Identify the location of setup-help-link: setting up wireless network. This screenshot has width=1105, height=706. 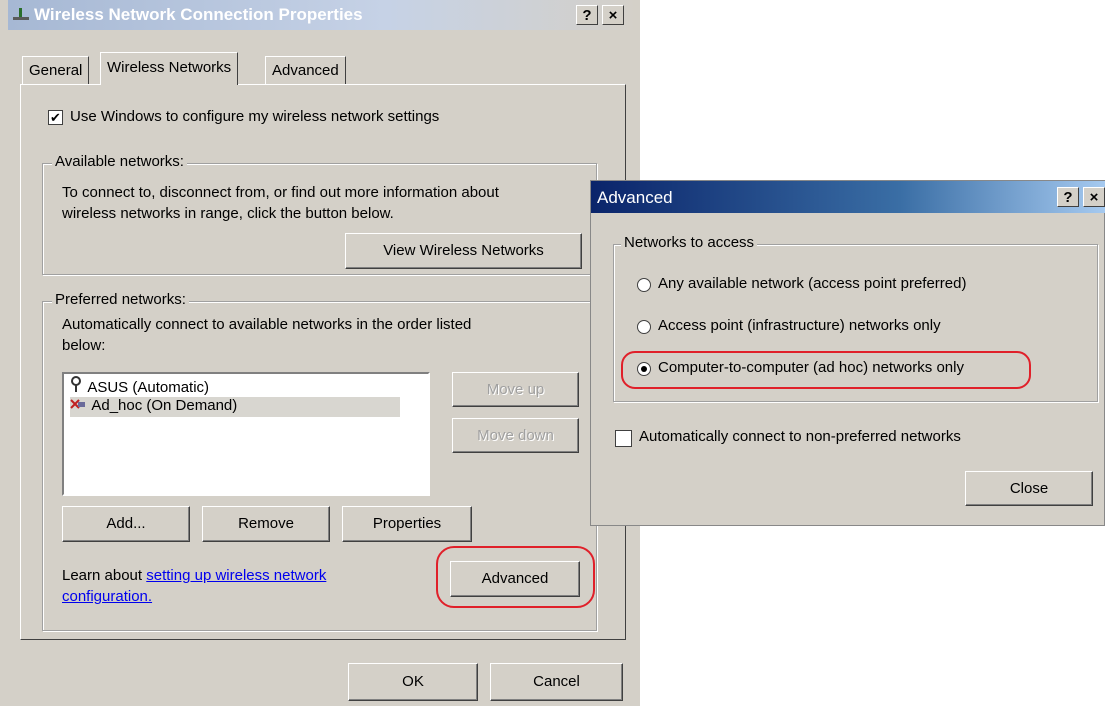
(236, 575).